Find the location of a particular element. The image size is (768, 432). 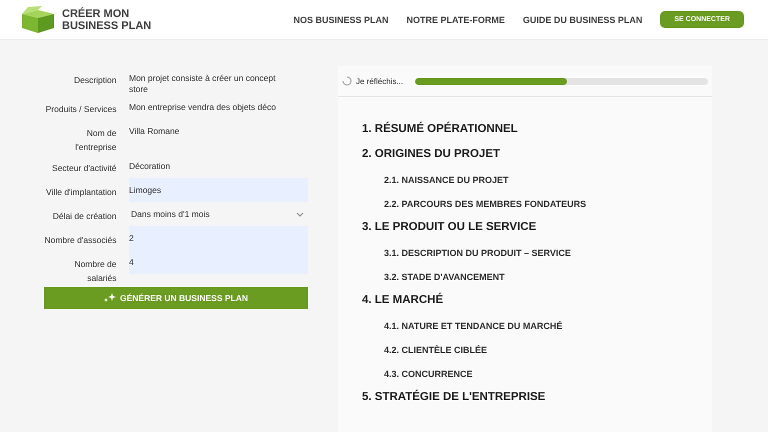

spinner-icon is located at coordinates (347, 81).